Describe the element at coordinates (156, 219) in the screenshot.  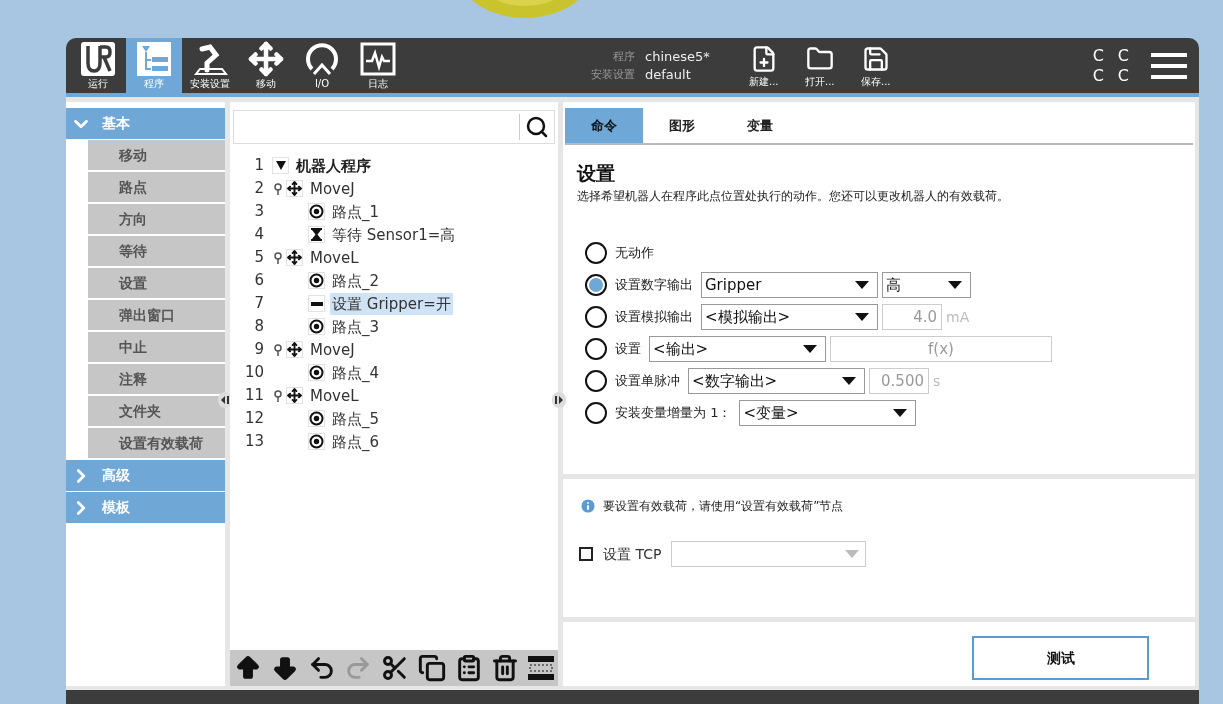
I see `sidebar-item: 方向` at that location.